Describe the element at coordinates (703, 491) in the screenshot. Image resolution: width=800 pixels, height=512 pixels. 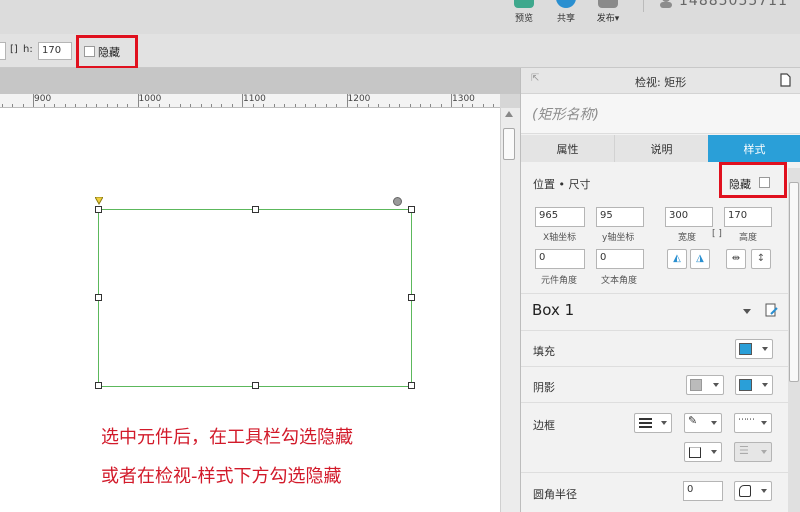
I see `corner-radius-input: 0` at that location.